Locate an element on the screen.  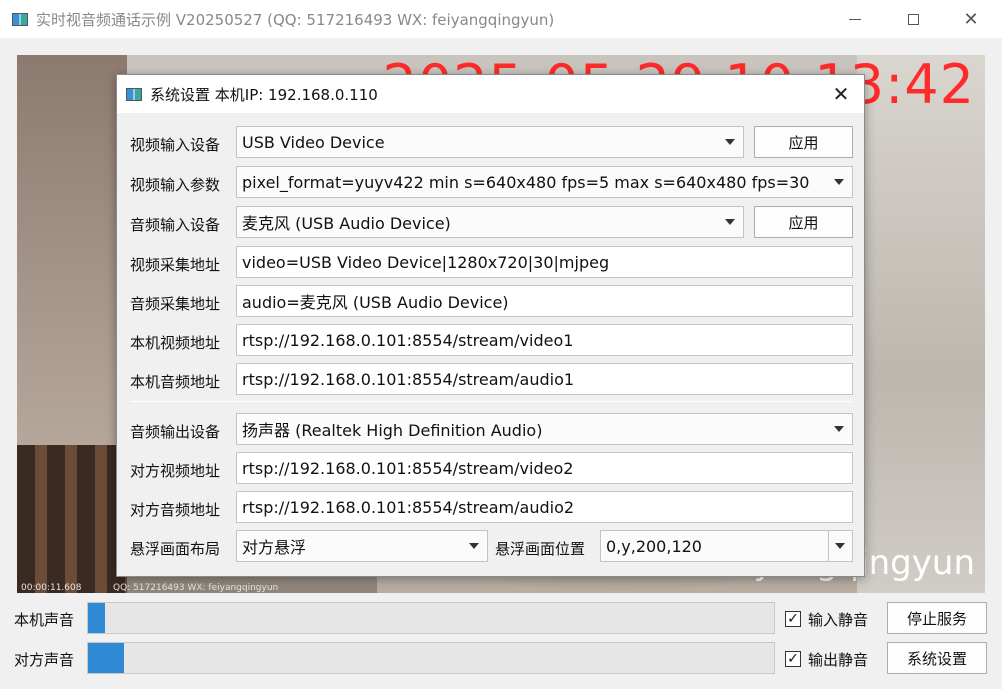
float-layout-select: 对方悬浮 is located at coordinates (362, 546).